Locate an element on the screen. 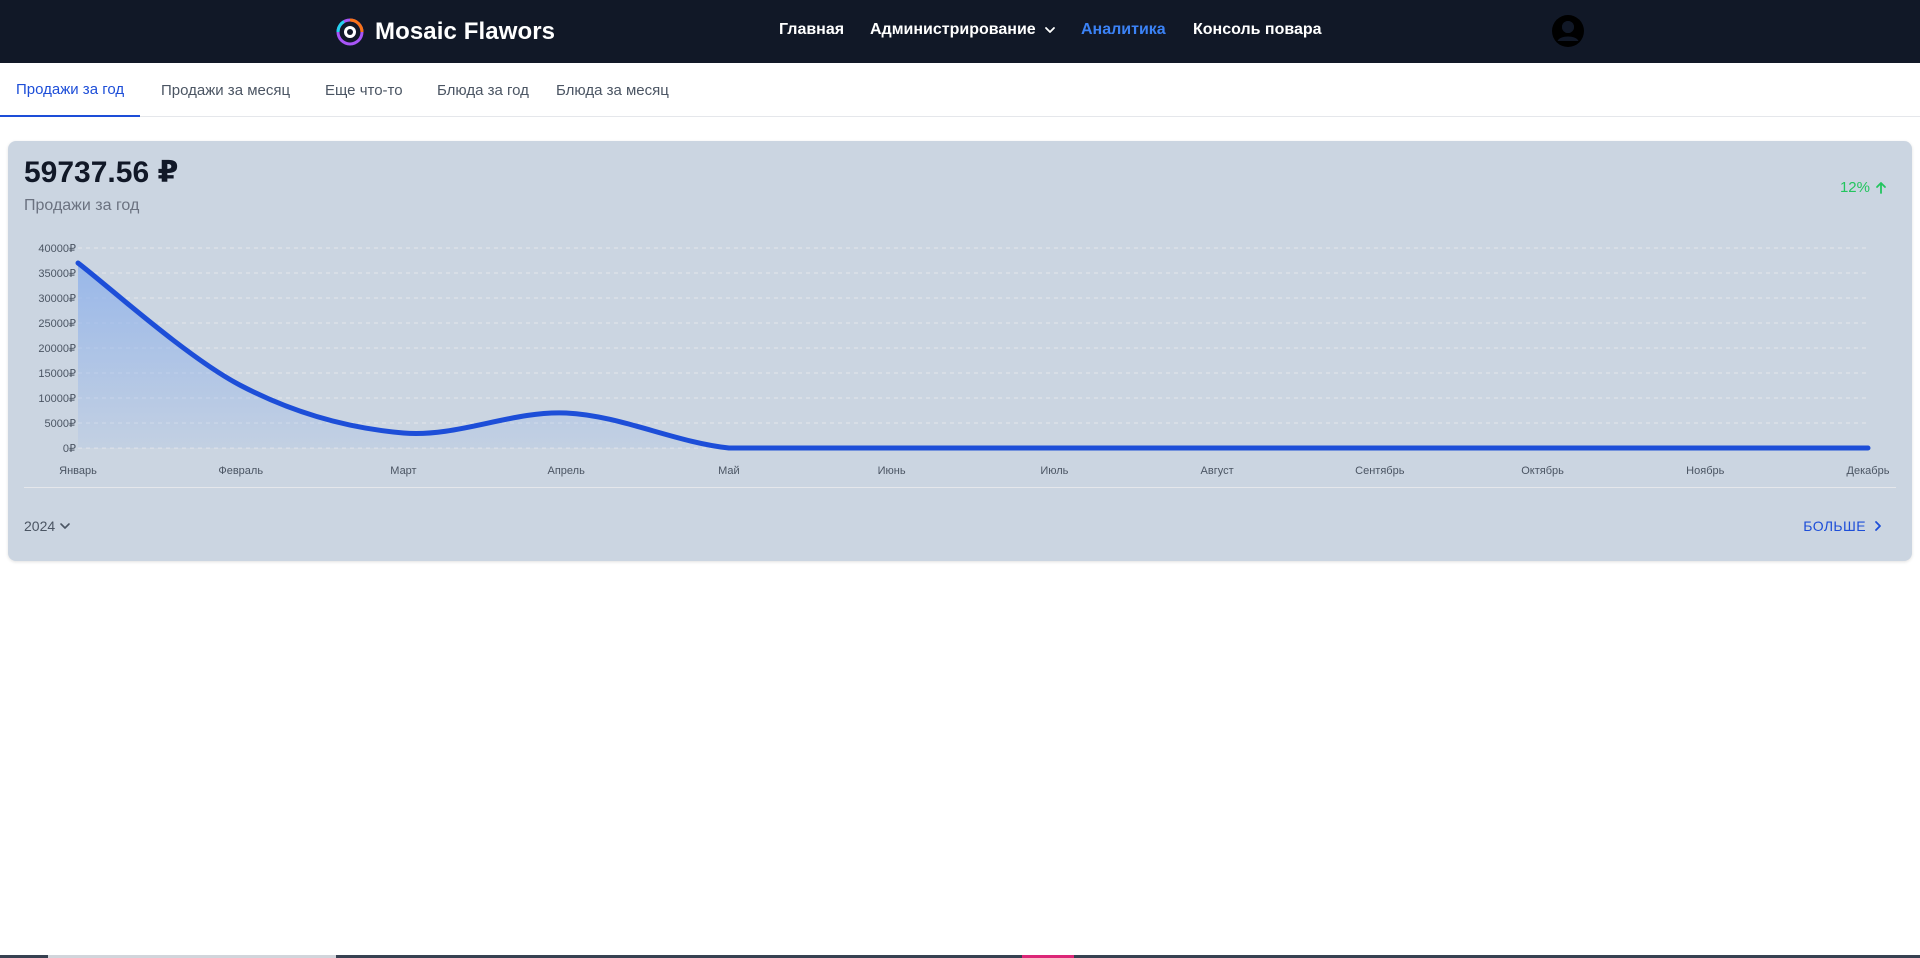  tab-sales-year: Продажи за год is located at coordinates (70, 90).